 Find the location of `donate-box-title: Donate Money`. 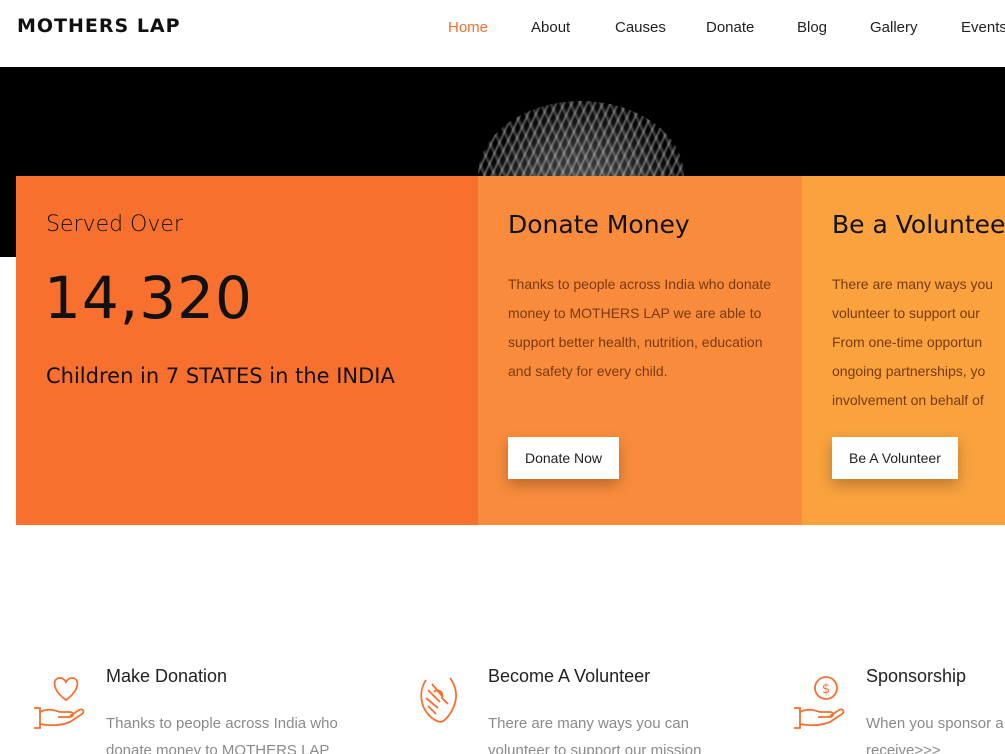

donate-box-title: Donate Money is located at coordinates (599, 224).